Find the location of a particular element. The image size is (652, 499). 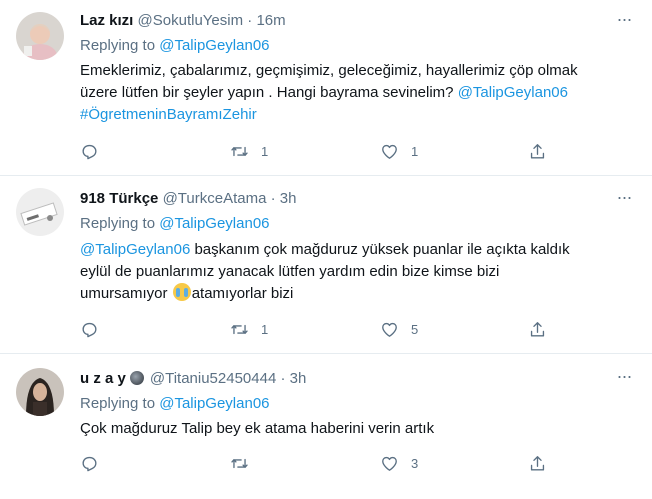

display-name: 918 Türkçe is located at coordinates (119, 198).